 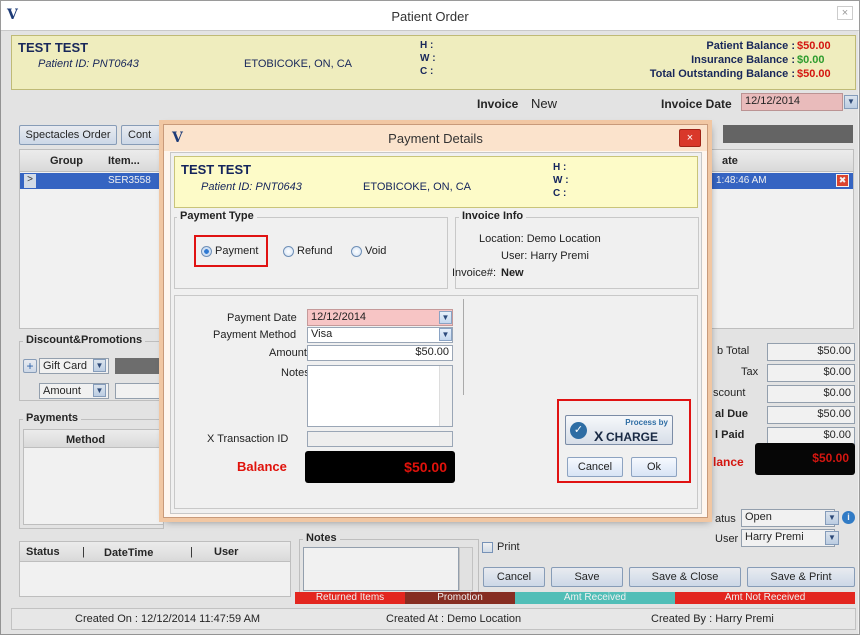 I want to click on amount-label: Amount, so click(x=288, y=353).